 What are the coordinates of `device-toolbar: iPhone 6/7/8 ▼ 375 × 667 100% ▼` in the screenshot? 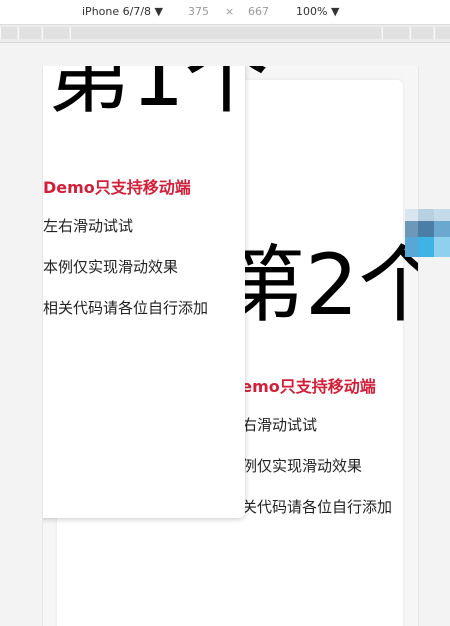 It's located at (225, 12).